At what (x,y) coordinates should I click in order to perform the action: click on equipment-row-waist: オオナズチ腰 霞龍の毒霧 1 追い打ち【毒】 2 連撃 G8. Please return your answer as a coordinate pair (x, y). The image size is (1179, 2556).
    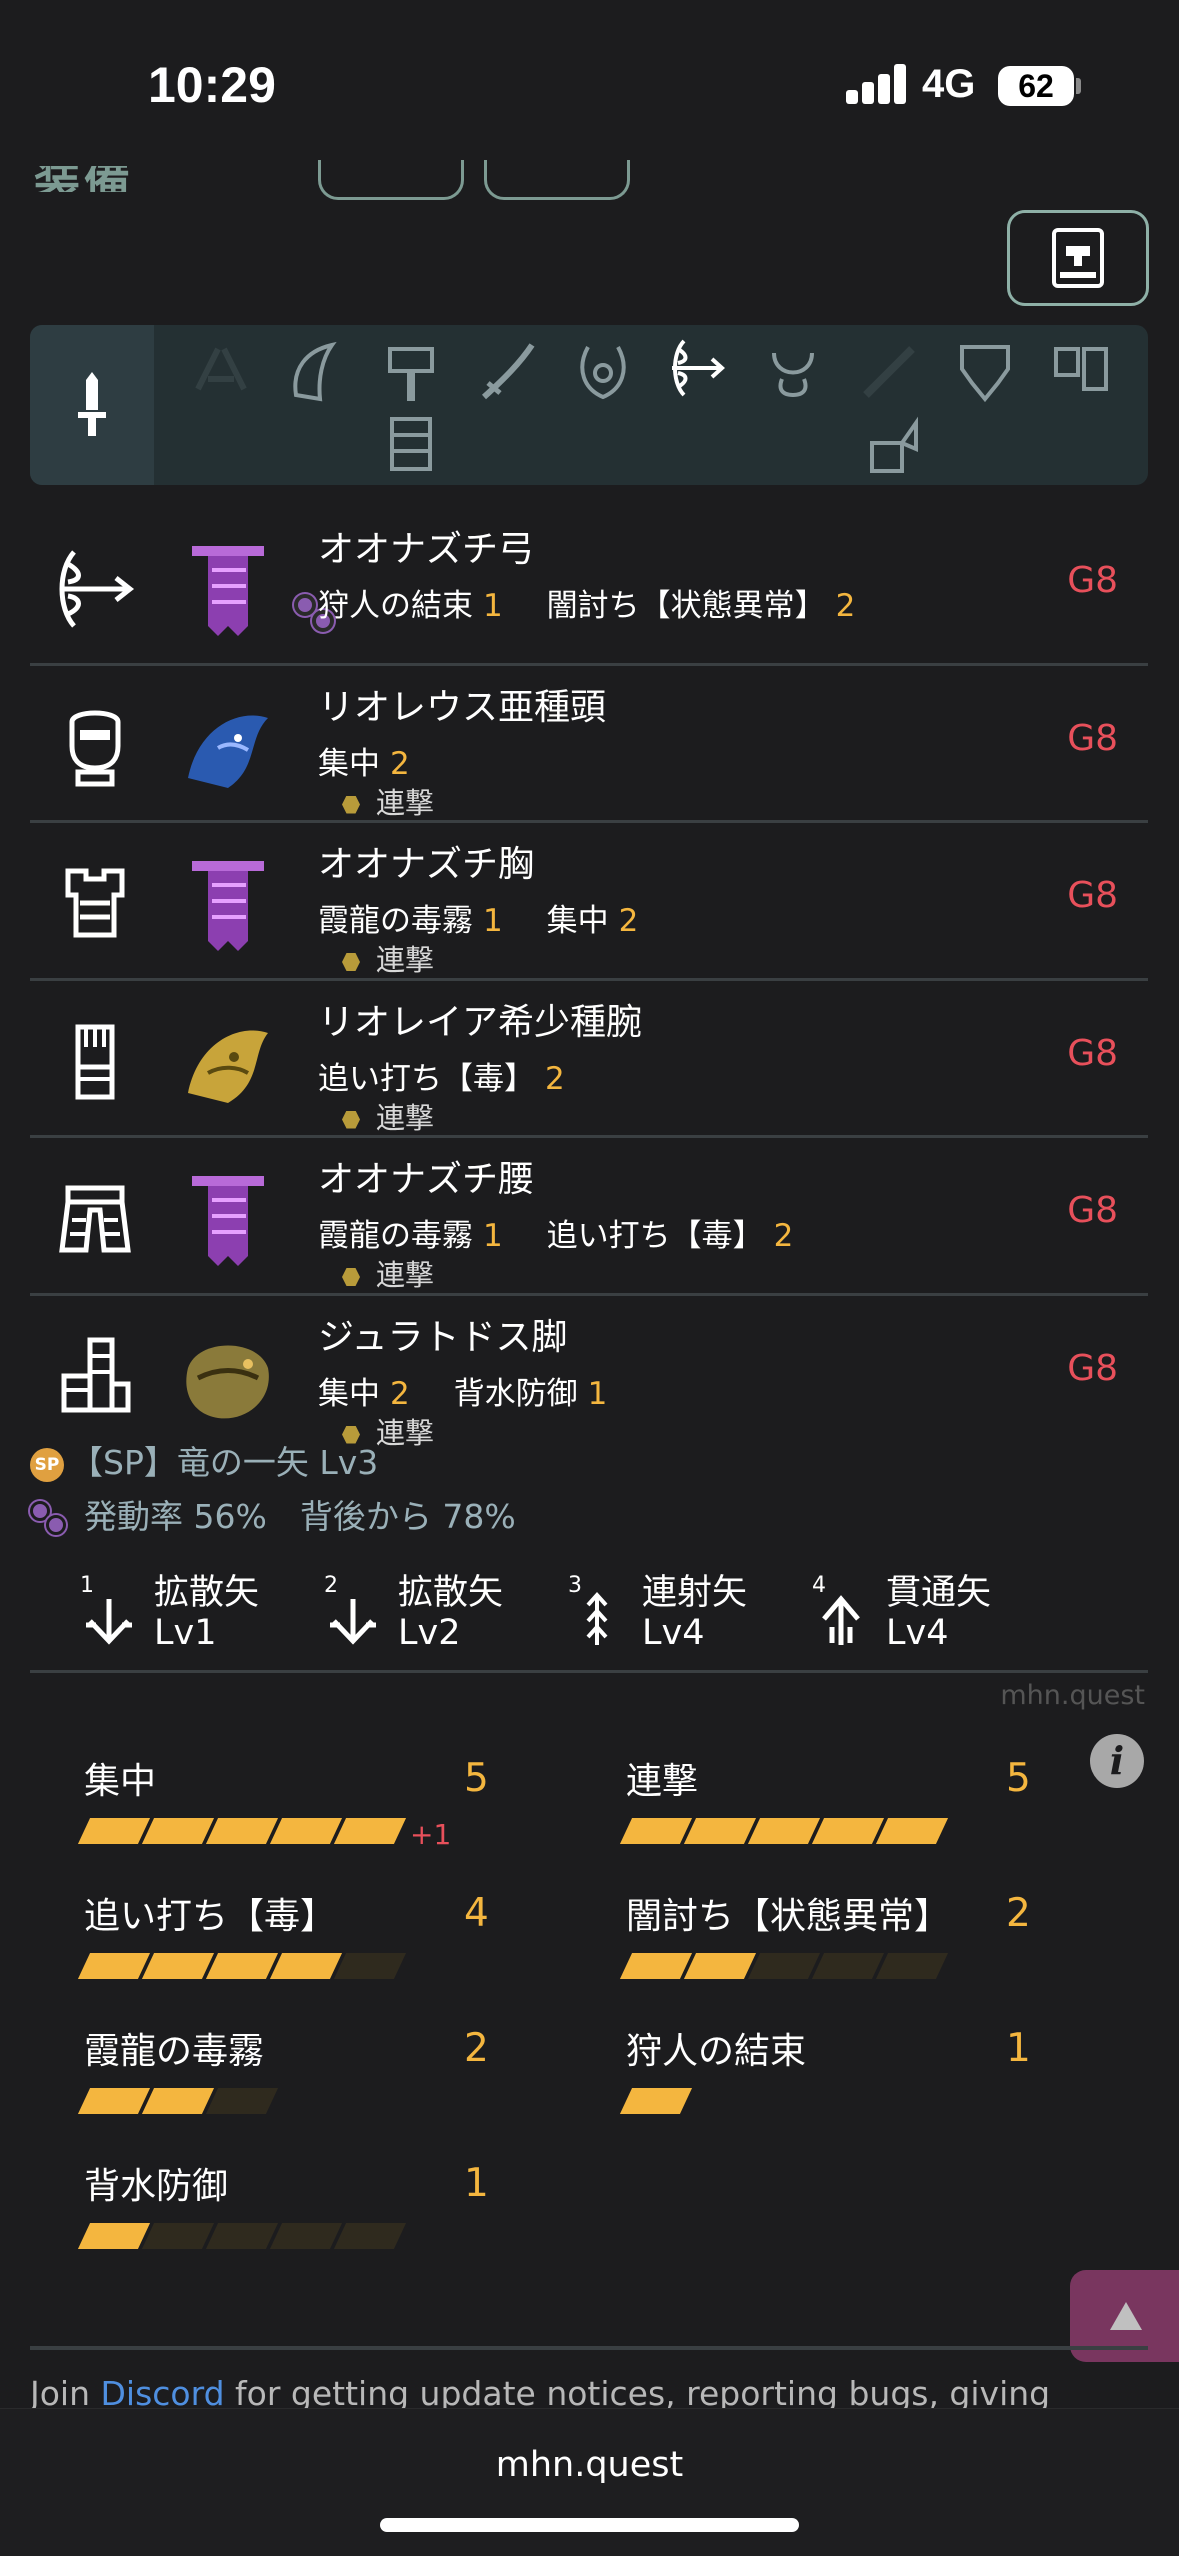
    Looking at the image, I should click on (589, 1217).